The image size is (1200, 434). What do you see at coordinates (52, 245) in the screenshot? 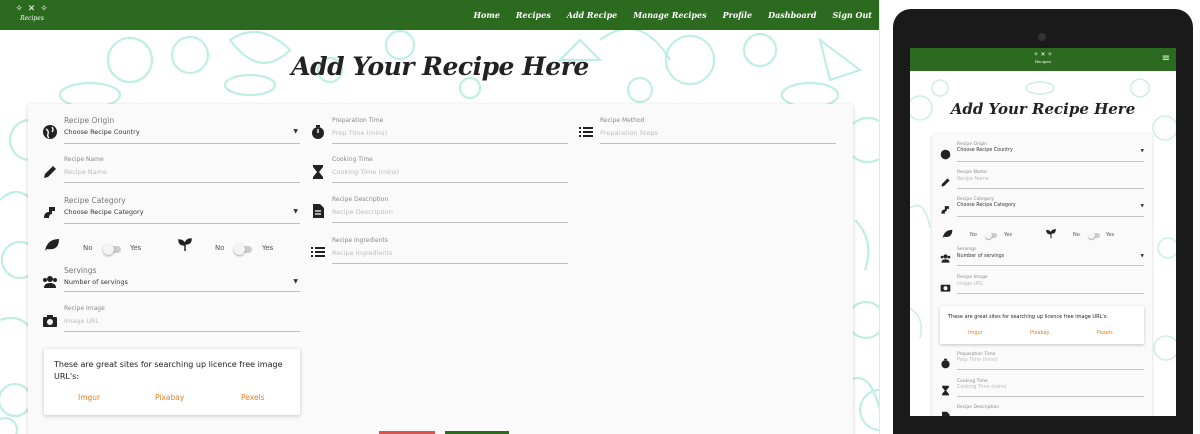
I see `leaf-icon` at bounding box center [52, 245].